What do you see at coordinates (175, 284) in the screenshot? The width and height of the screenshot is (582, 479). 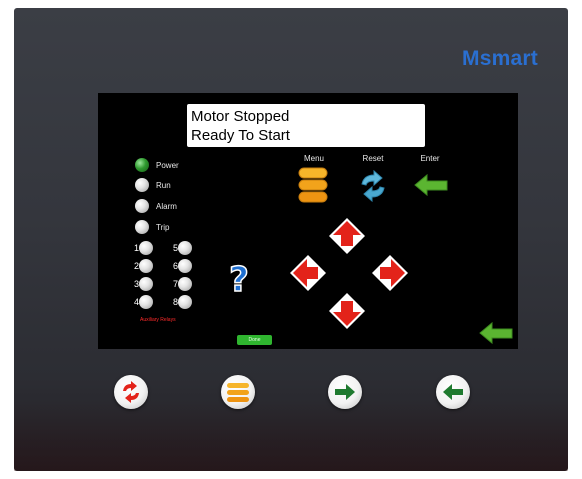 I see `aux-number: 7` at bounding box center [175, 284].